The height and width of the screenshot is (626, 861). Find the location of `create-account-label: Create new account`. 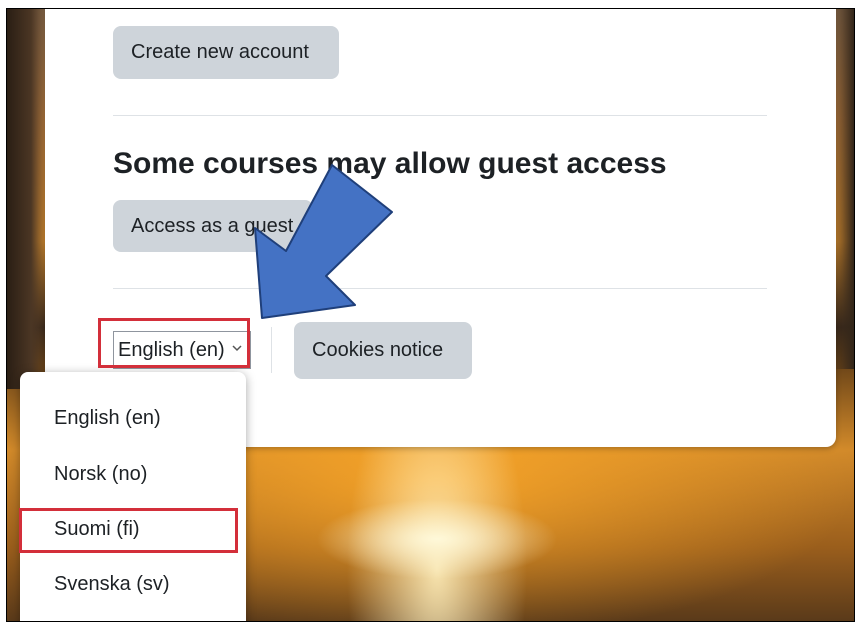

create-account-label: Create new account is located at coordinates (220, 52).